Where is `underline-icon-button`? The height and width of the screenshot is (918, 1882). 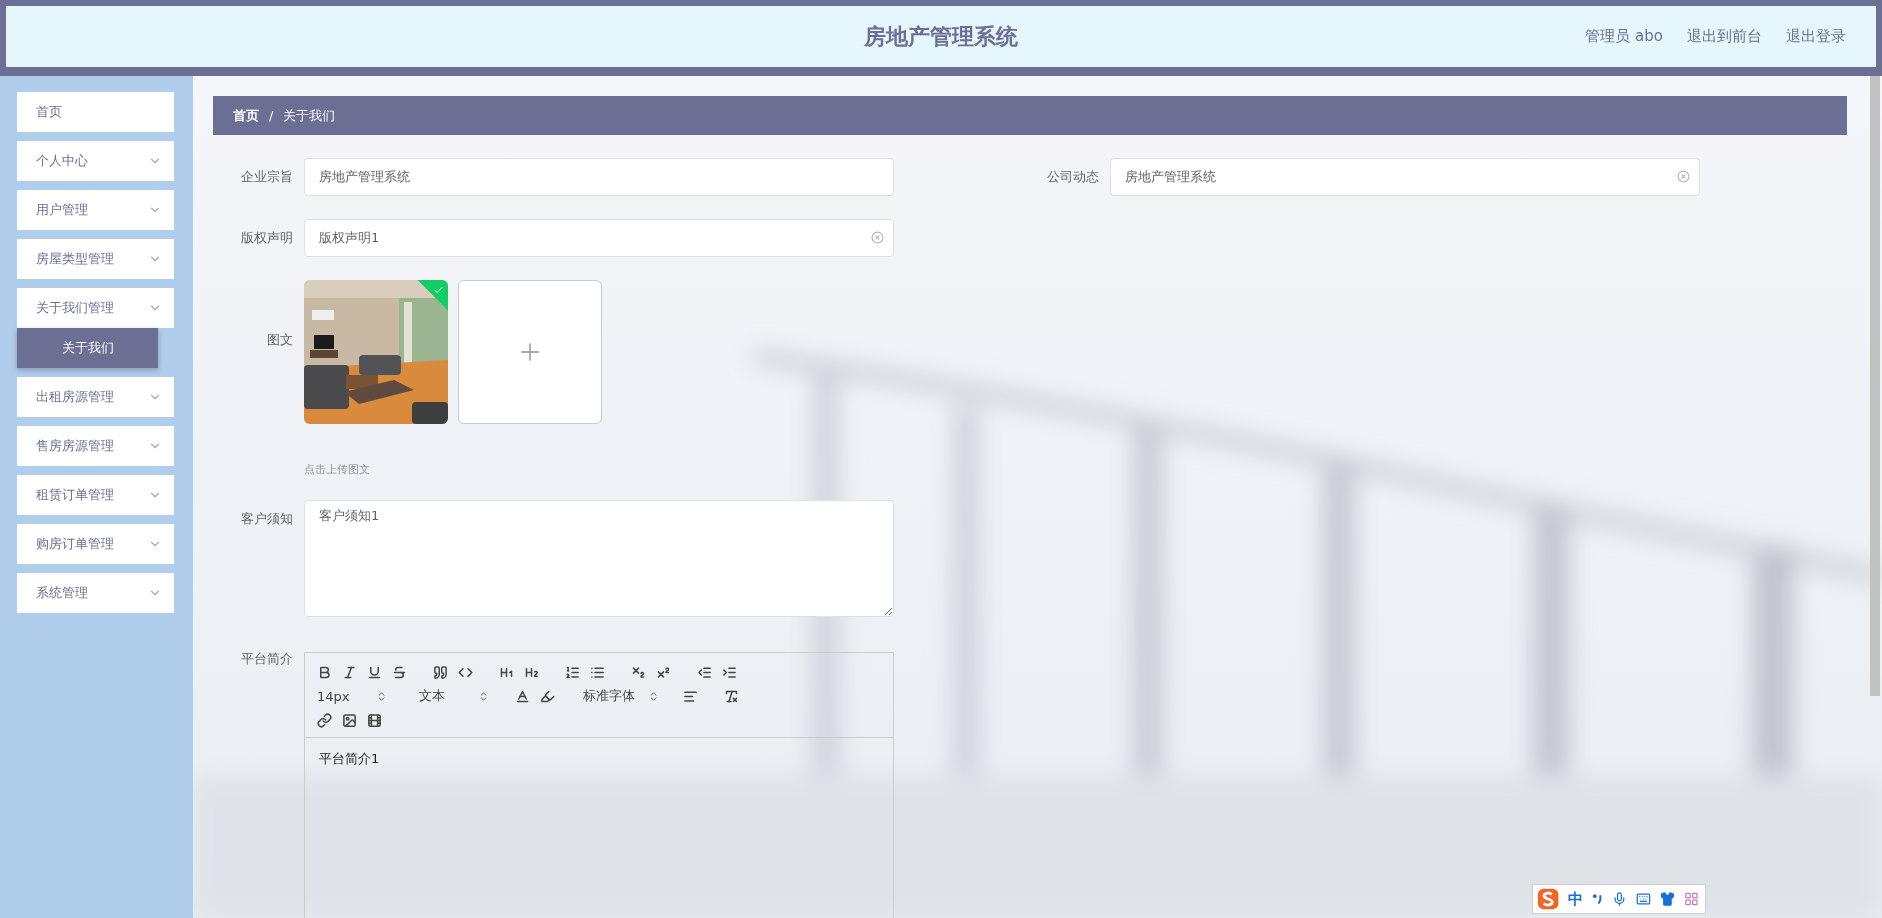 underline-icon-button is located at coordinates (374, 672).